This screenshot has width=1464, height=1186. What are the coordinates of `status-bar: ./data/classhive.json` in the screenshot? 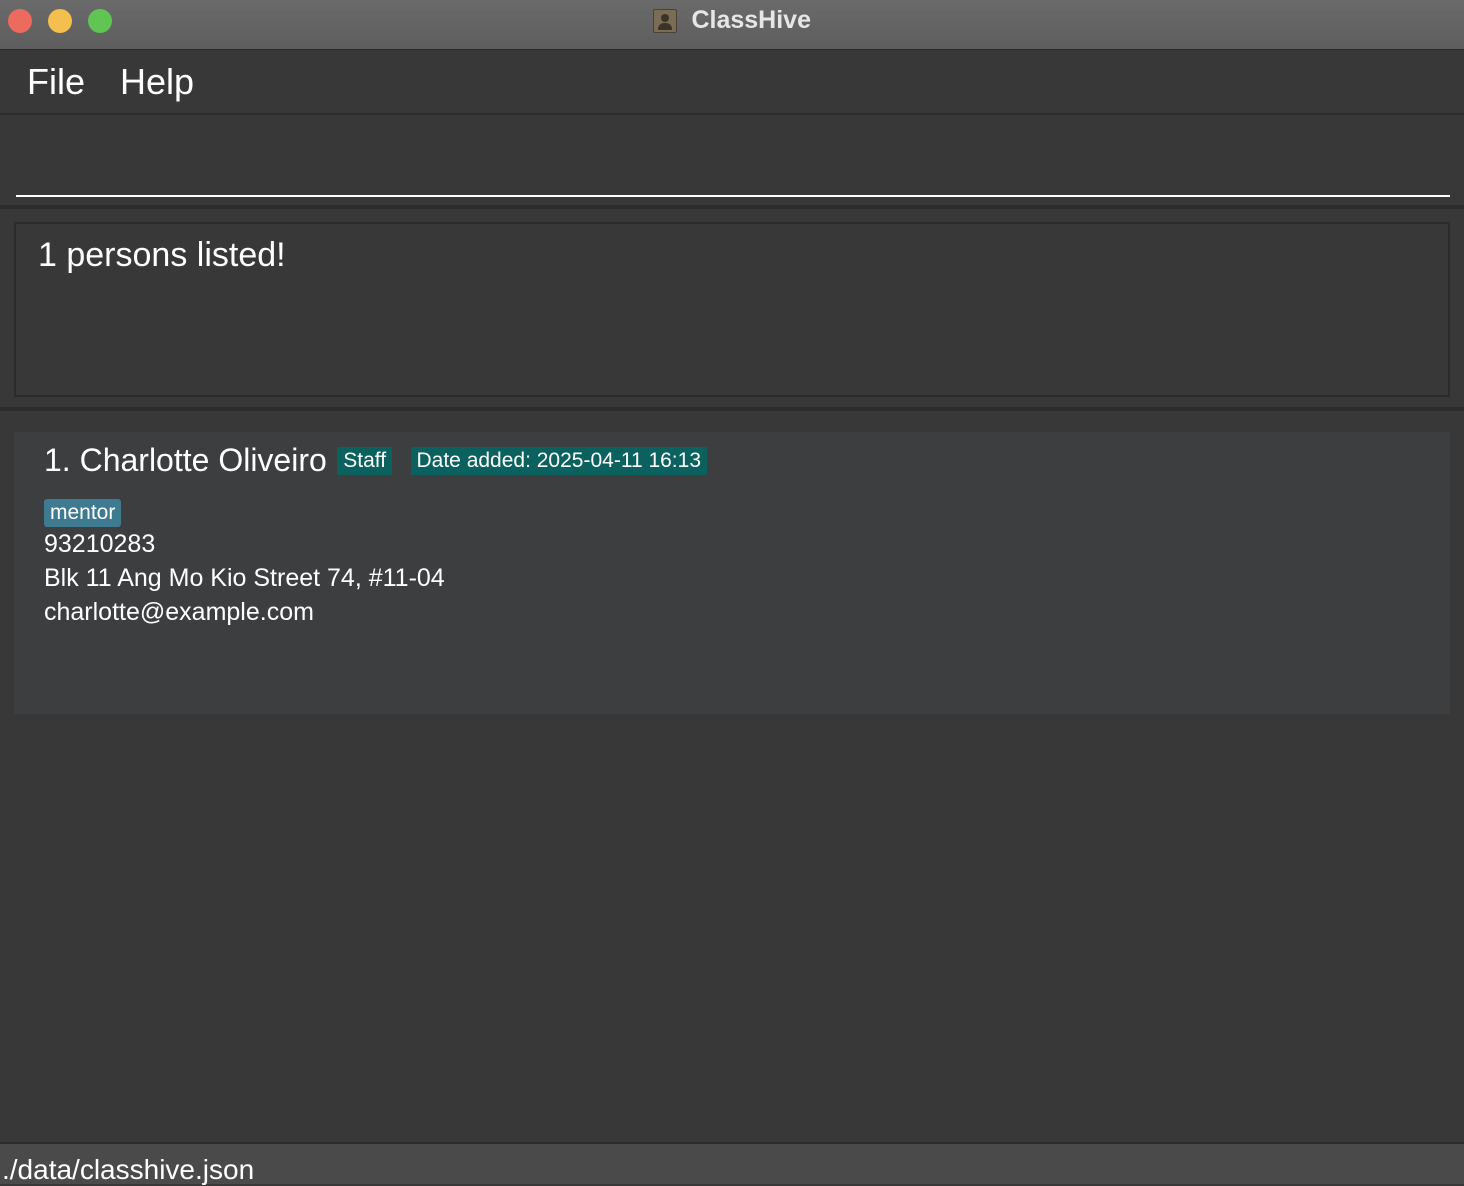 It's located at (732, 1163).